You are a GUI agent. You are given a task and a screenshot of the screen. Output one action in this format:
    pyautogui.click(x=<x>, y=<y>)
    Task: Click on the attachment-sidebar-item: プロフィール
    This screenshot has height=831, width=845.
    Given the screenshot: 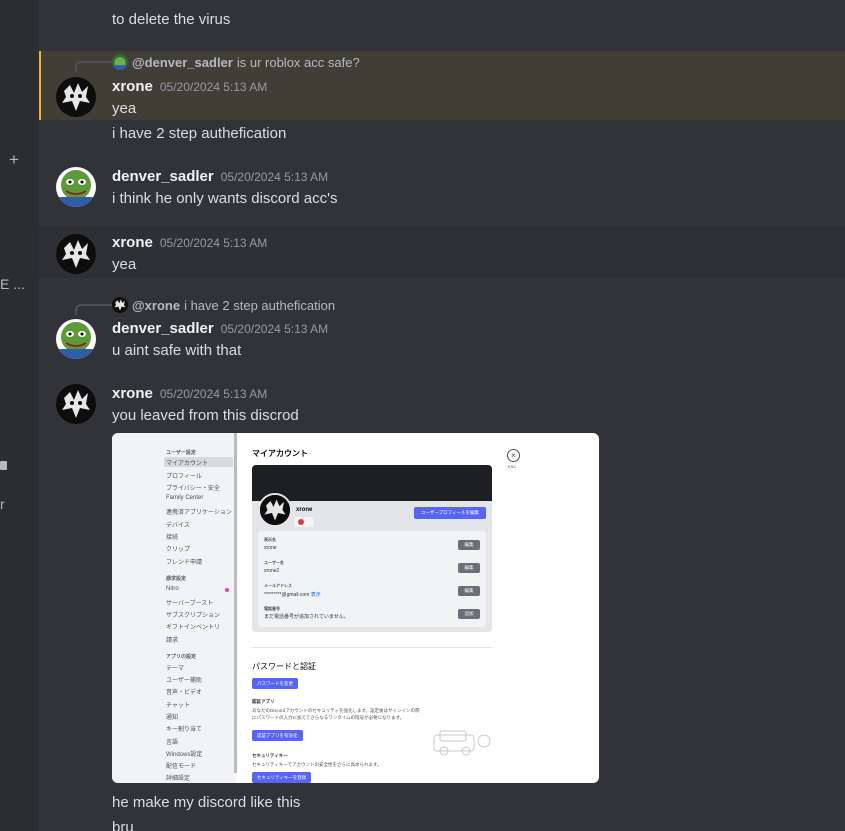 What is the action you would take?
    pyautogui.click(x=184, y=477)
    